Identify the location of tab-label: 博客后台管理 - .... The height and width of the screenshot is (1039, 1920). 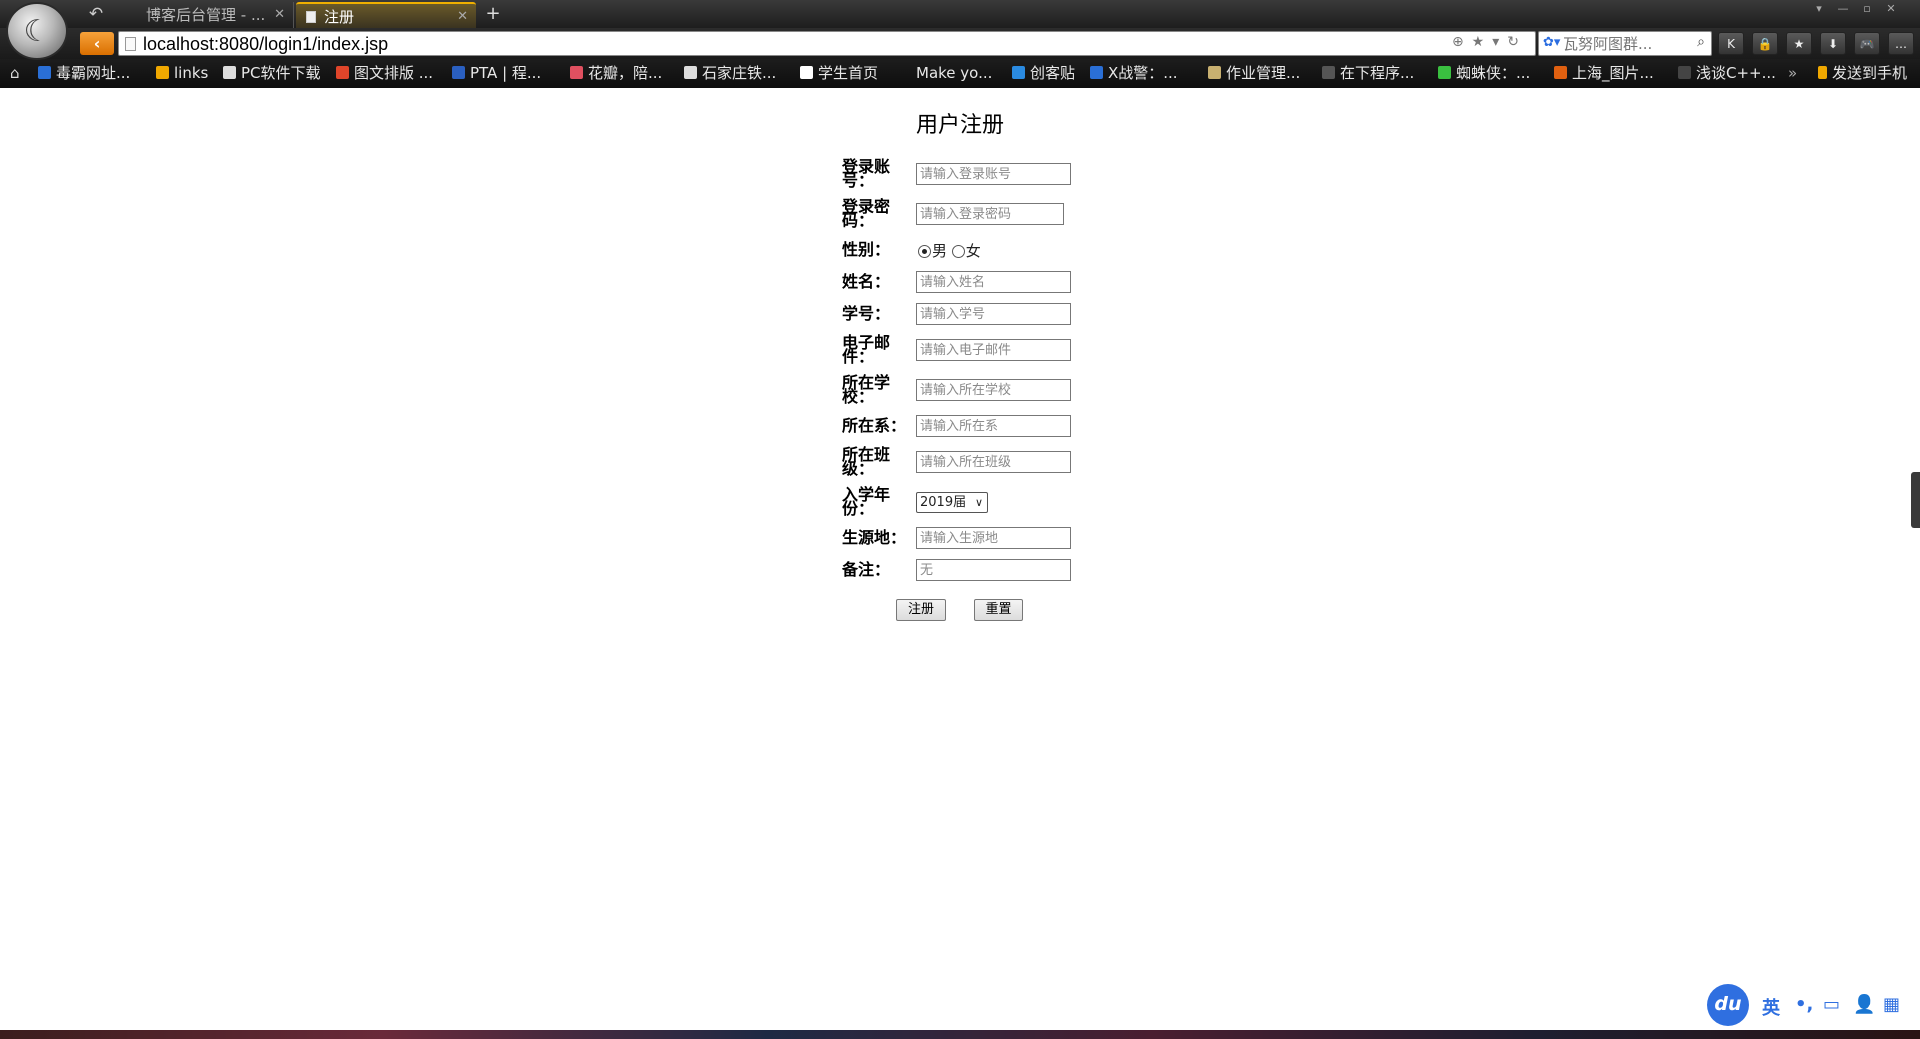
(206, 15).